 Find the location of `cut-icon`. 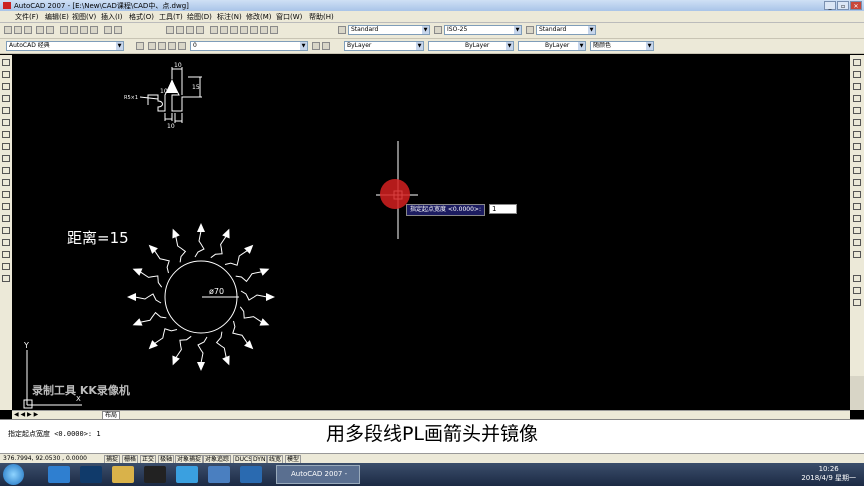

cut-icon is located at coordinates (64, 30).